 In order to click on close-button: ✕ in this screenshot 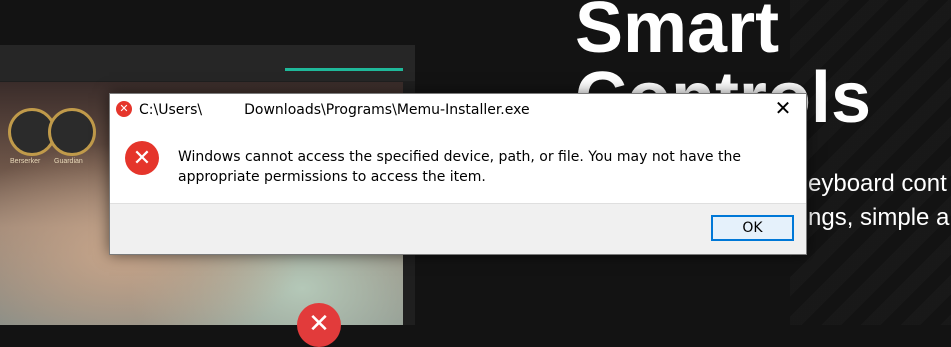, I will do `click(783, 109)`.